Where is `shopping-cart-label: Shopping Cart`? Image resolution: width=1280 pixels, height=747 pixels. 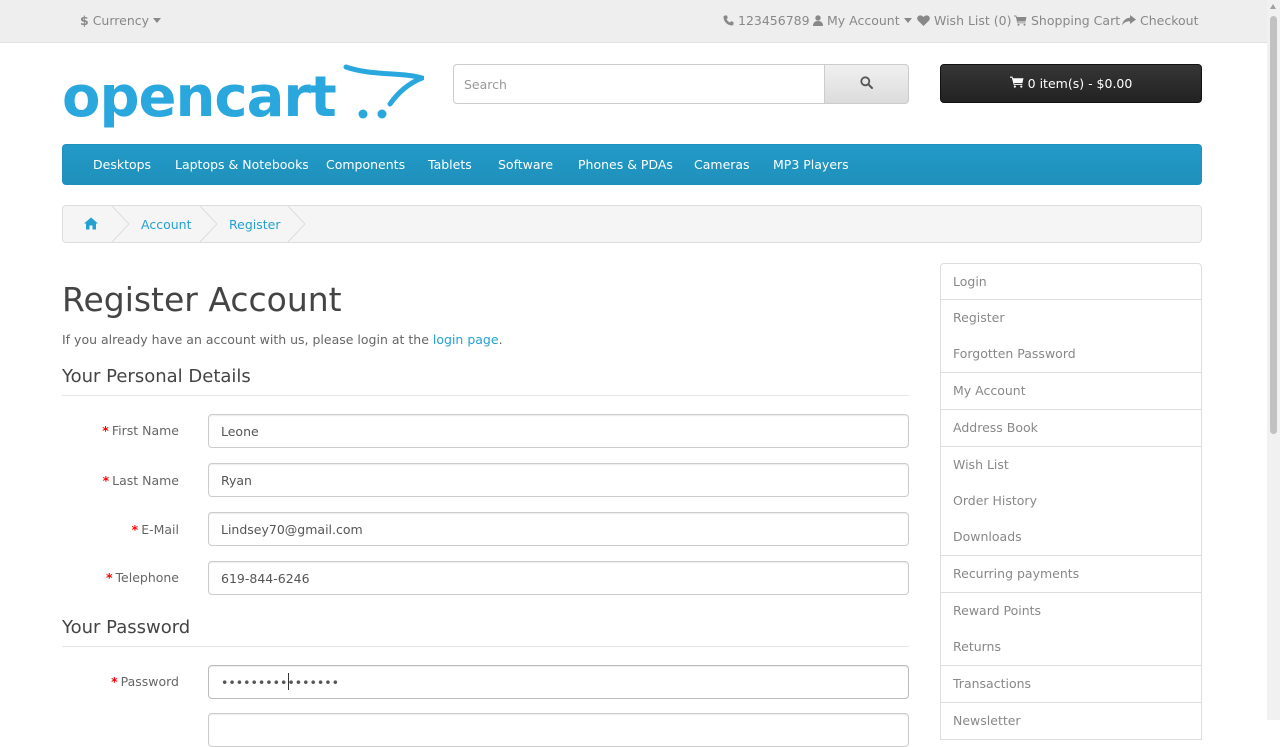 shopping-cart-label: Shopping Cart is located at coordinates (1076, 20).